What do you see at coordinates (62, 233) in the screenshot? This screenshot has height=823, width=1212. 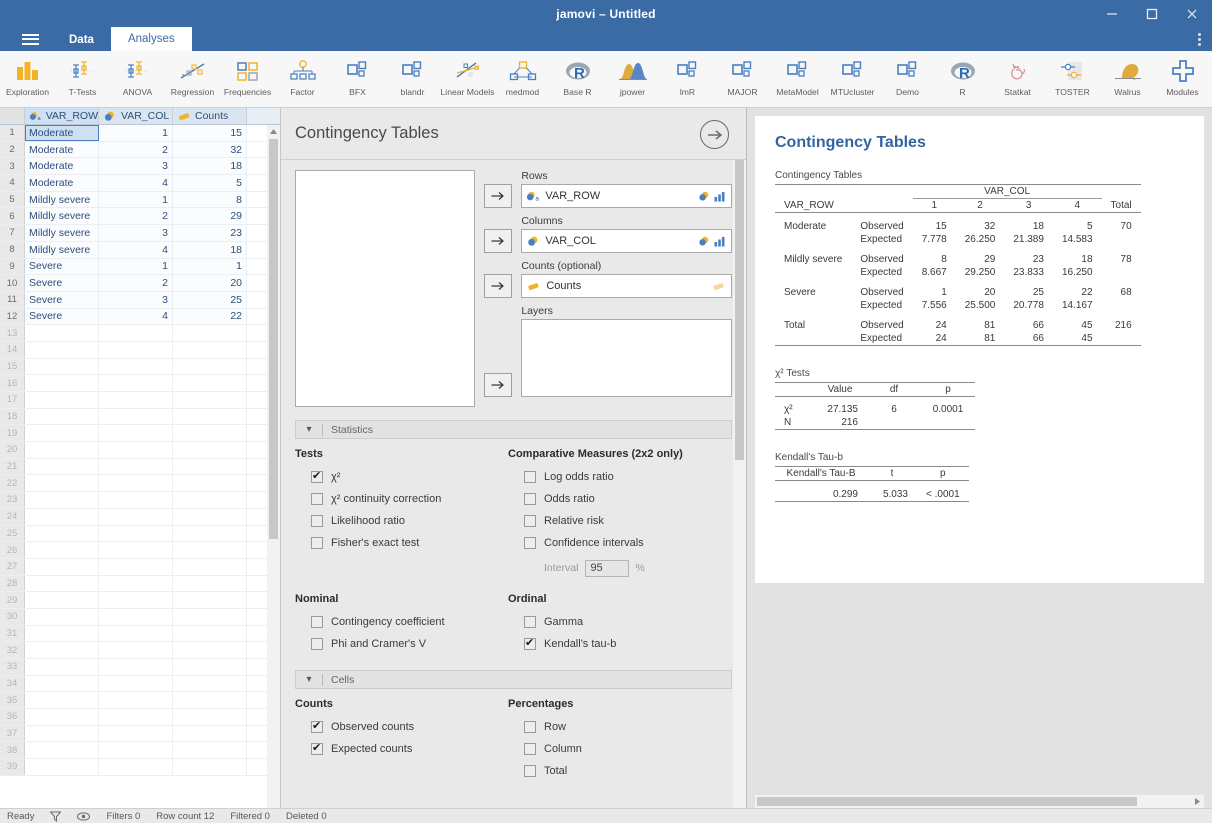 I see `cell-var-row: Mildly severe` at bounding box center [62, 233].